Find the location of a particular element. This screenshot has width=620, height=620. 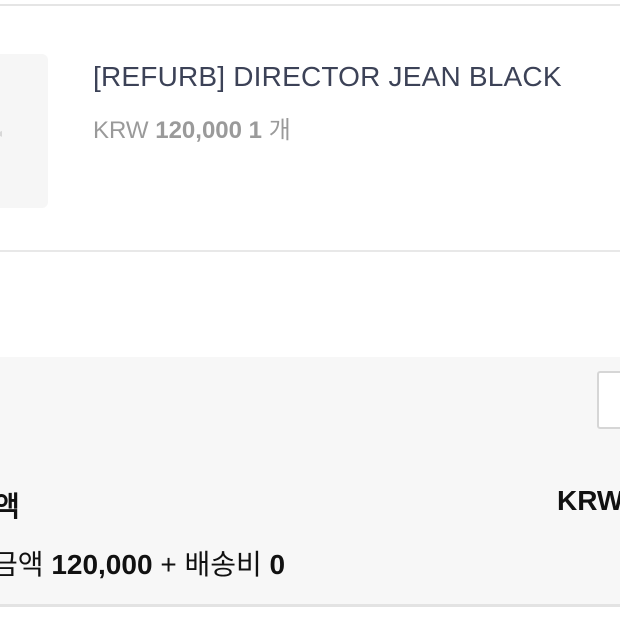

placeholder-image-icon: ◂ is located at coordinates (2, 133).